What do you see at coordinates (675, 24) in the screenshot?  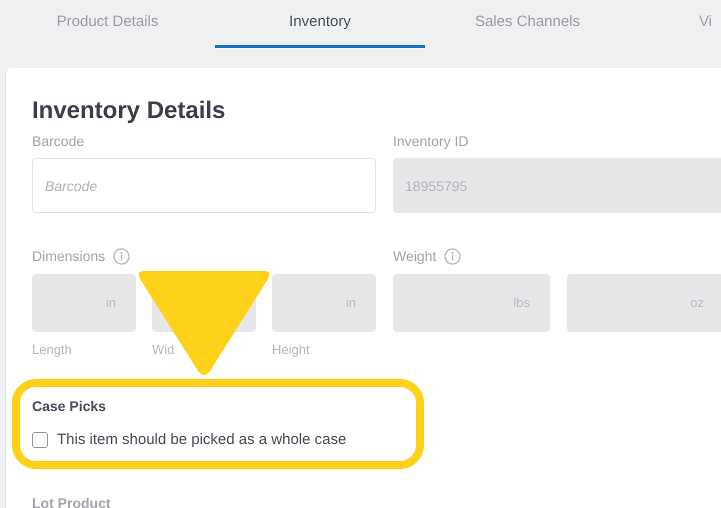 I see `tab: Vi` at bounding box center [675, 24].